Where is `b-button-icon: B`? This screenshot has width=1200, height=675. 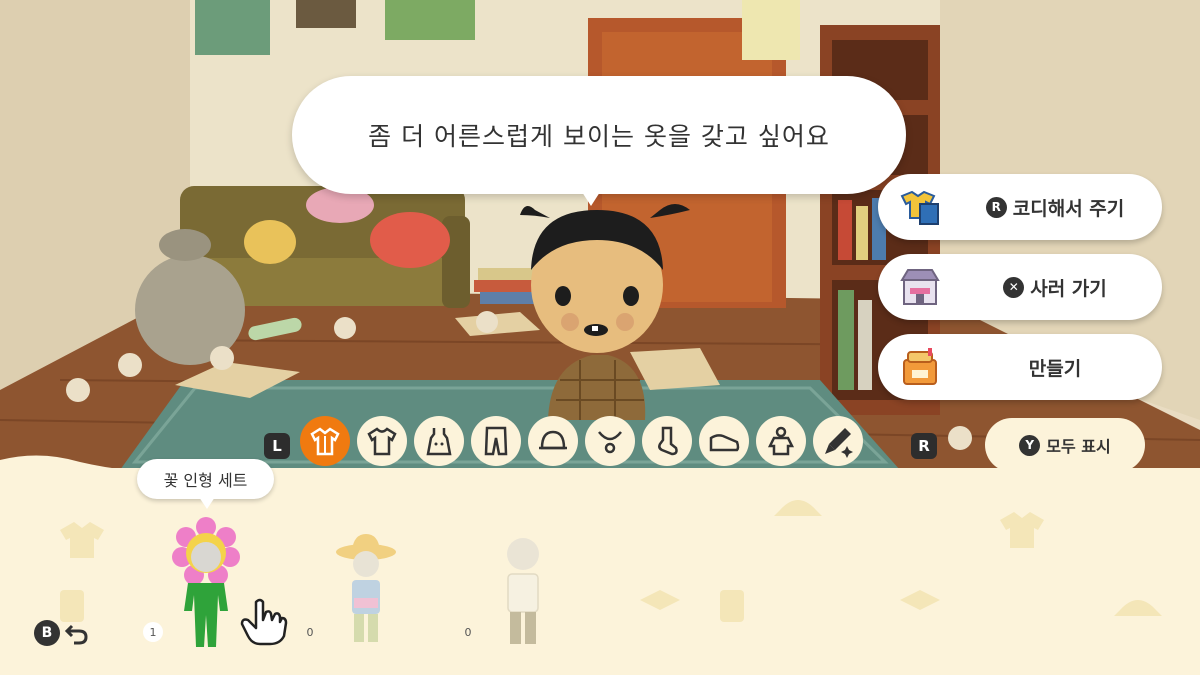 b-button-icon: B is located at coordinates (47, 633).